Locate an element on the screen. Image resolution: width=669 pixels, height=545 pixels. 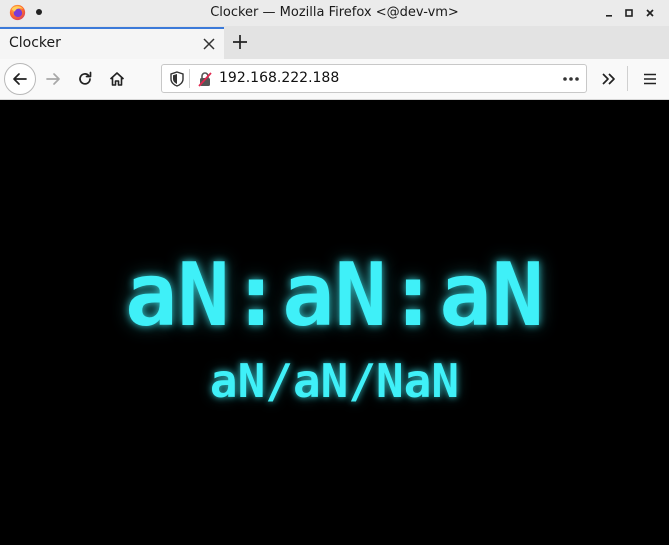
close-icon is located at coordinates (650, 13).